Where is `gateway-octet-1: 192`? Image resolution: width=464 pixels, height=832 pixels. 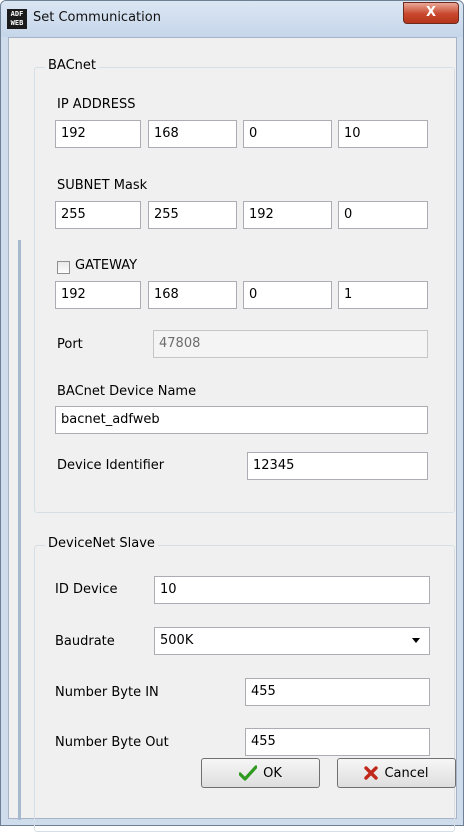
gateway-octet-1: 192 is located at coordinates (98, 295).